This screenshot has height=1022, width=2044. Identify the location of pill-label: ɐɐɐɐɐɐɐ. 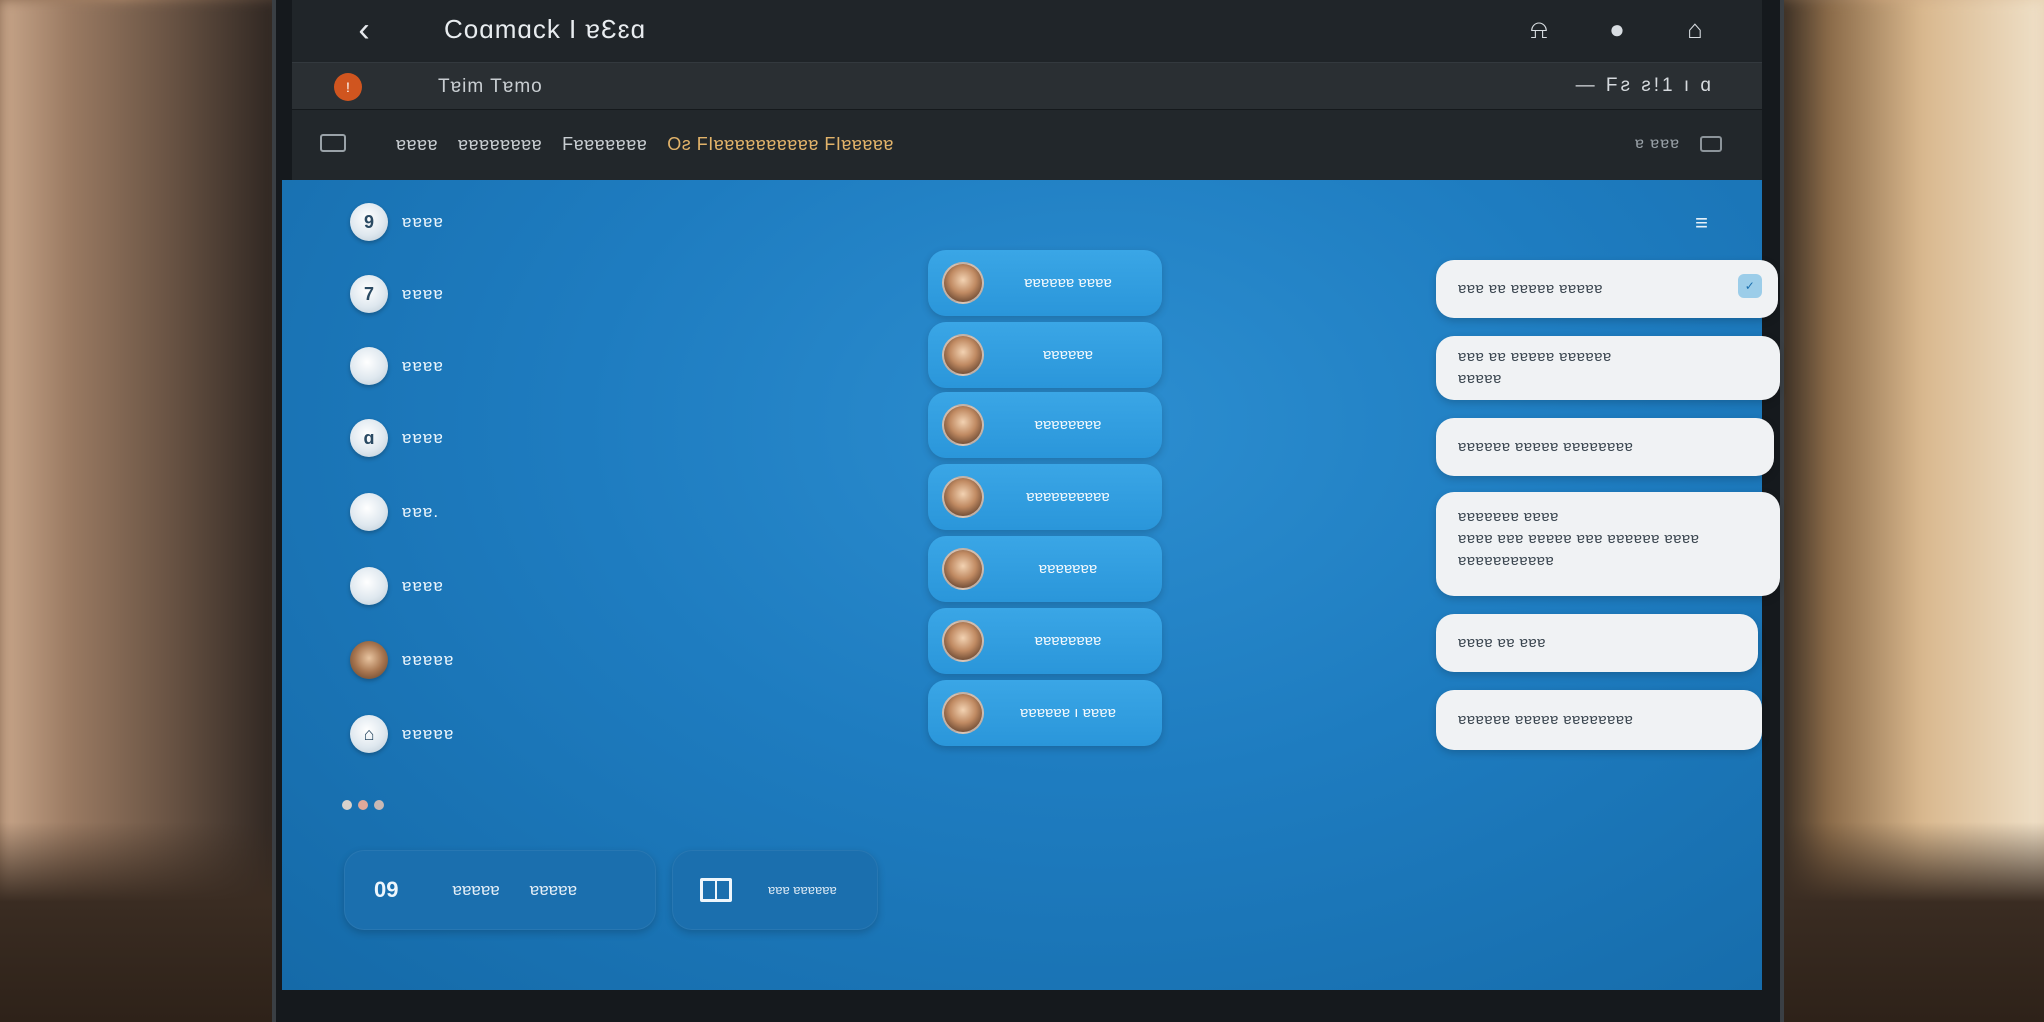
(1068, 568).